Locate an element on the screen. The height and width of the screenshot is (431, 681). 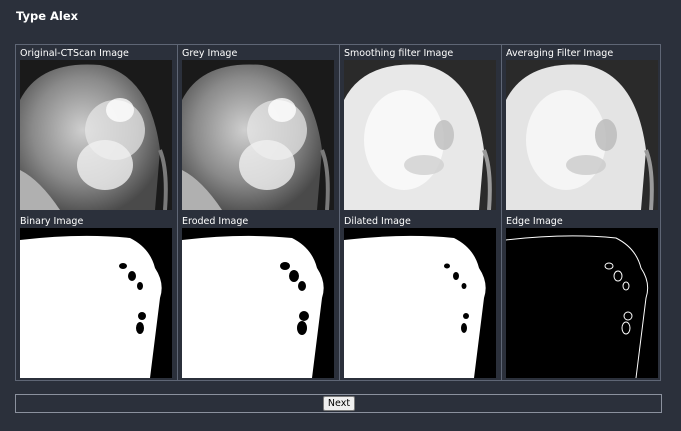
panel-label: Smoothing filter Image is located at coordinates (399, 53).